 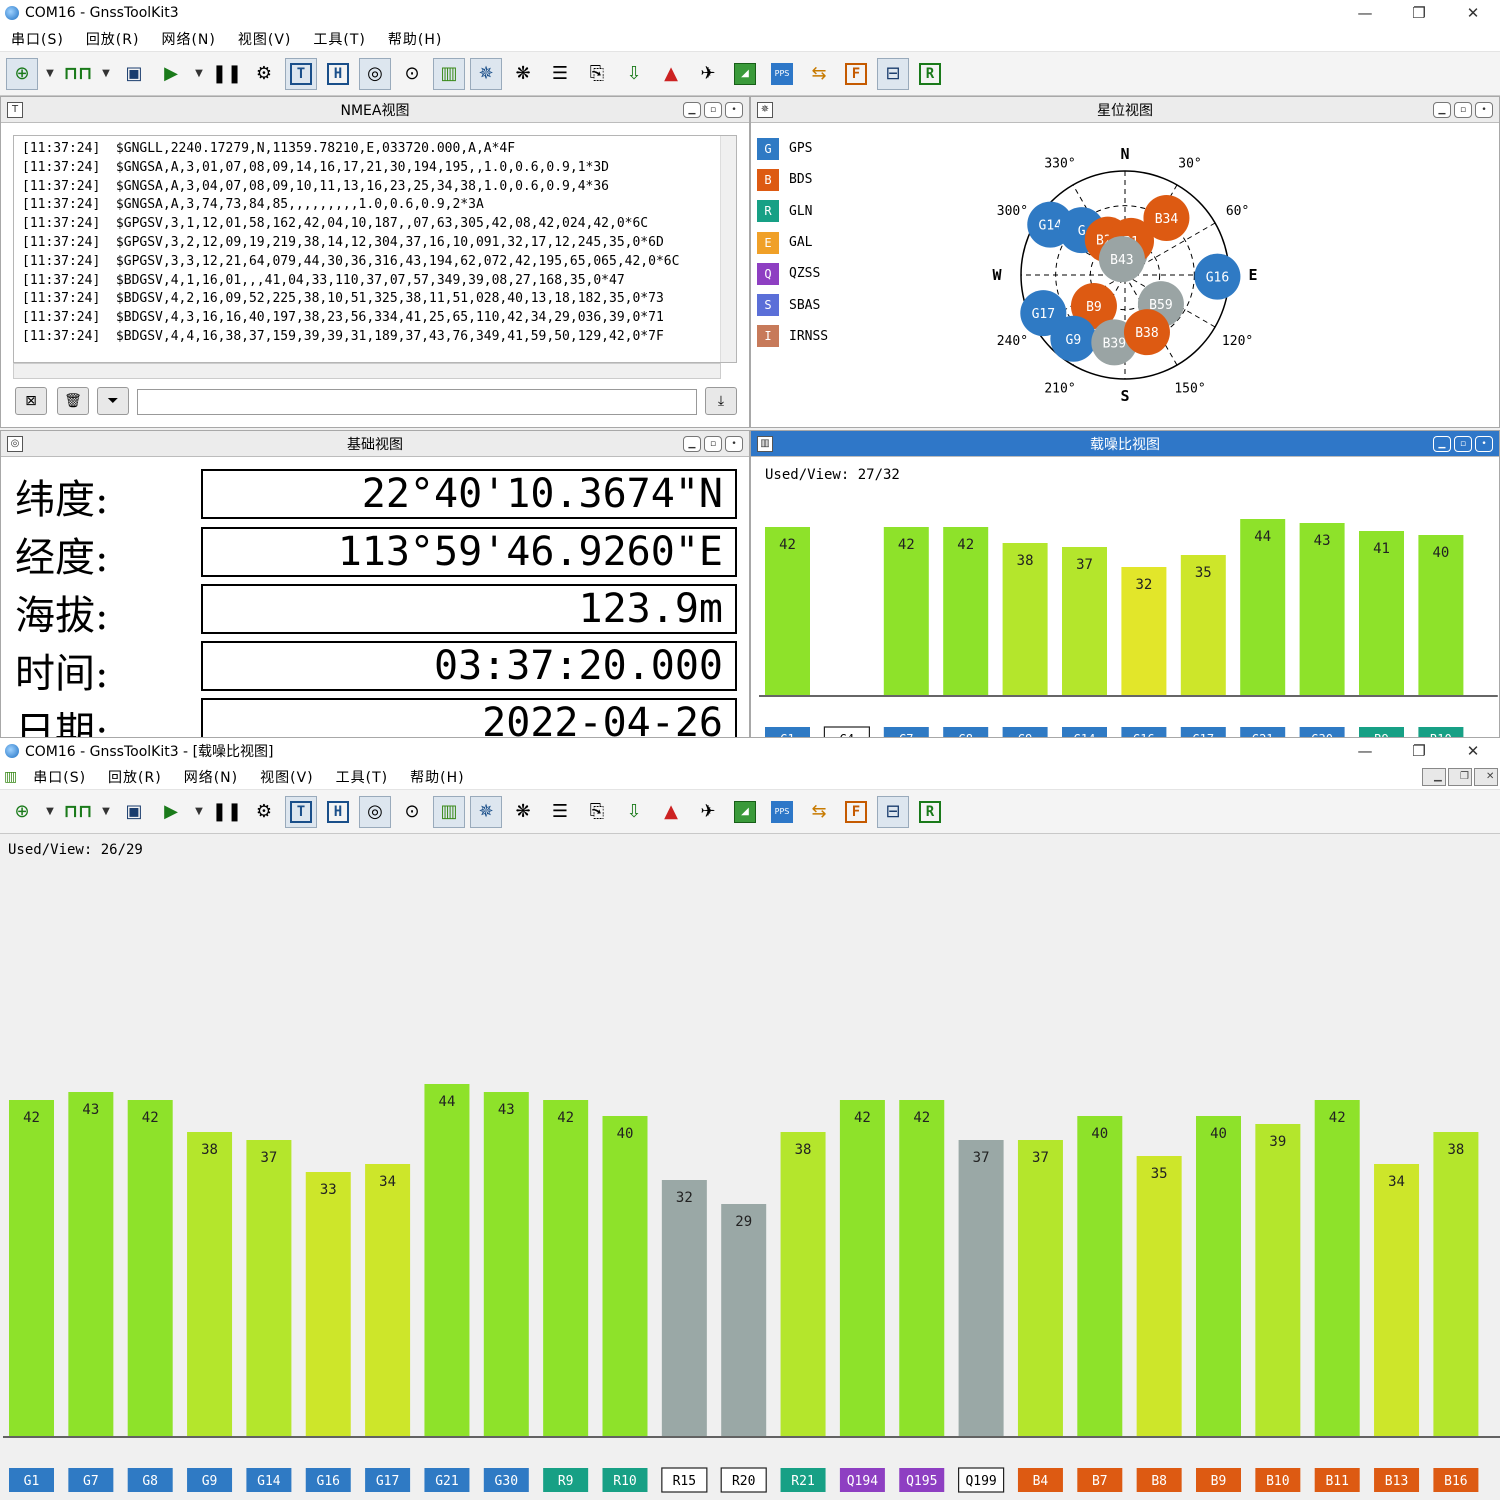 What do you see at coordinates (597, 74) in the screenshot?
I see `doc-icon: ⎘` at bounding box center [597, 74].